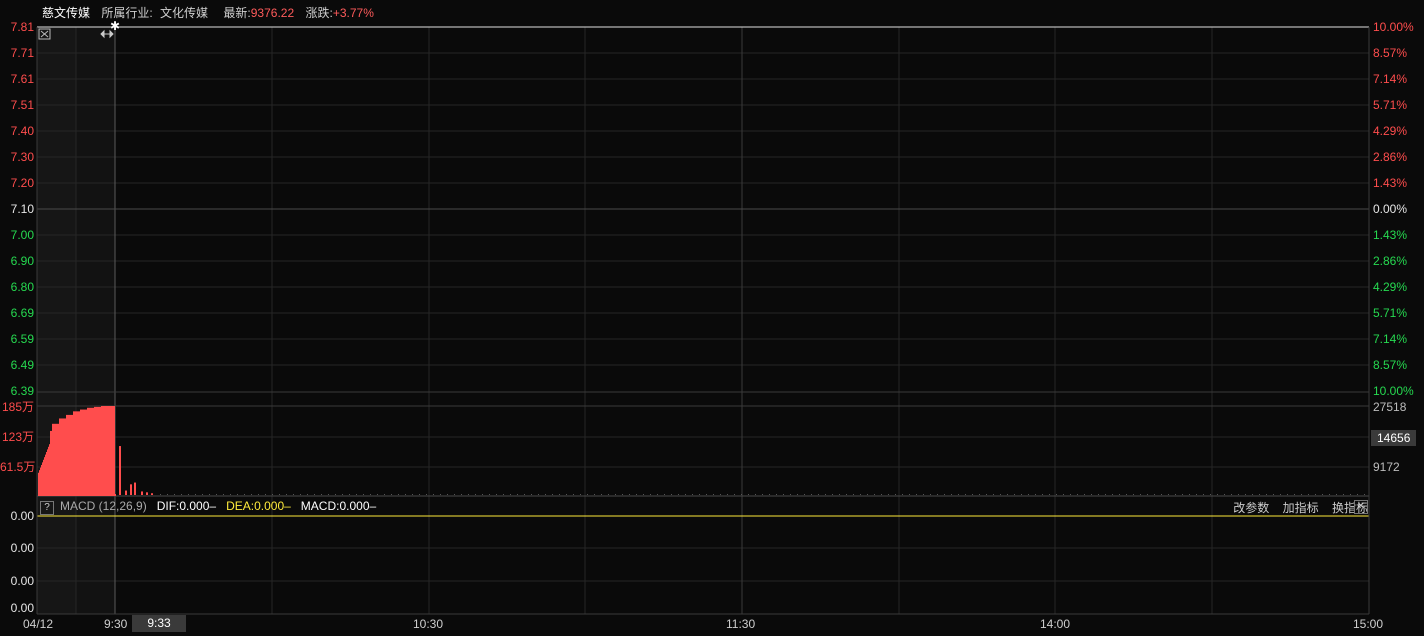  I want to click on help-icon: ?, so click(47, 508).